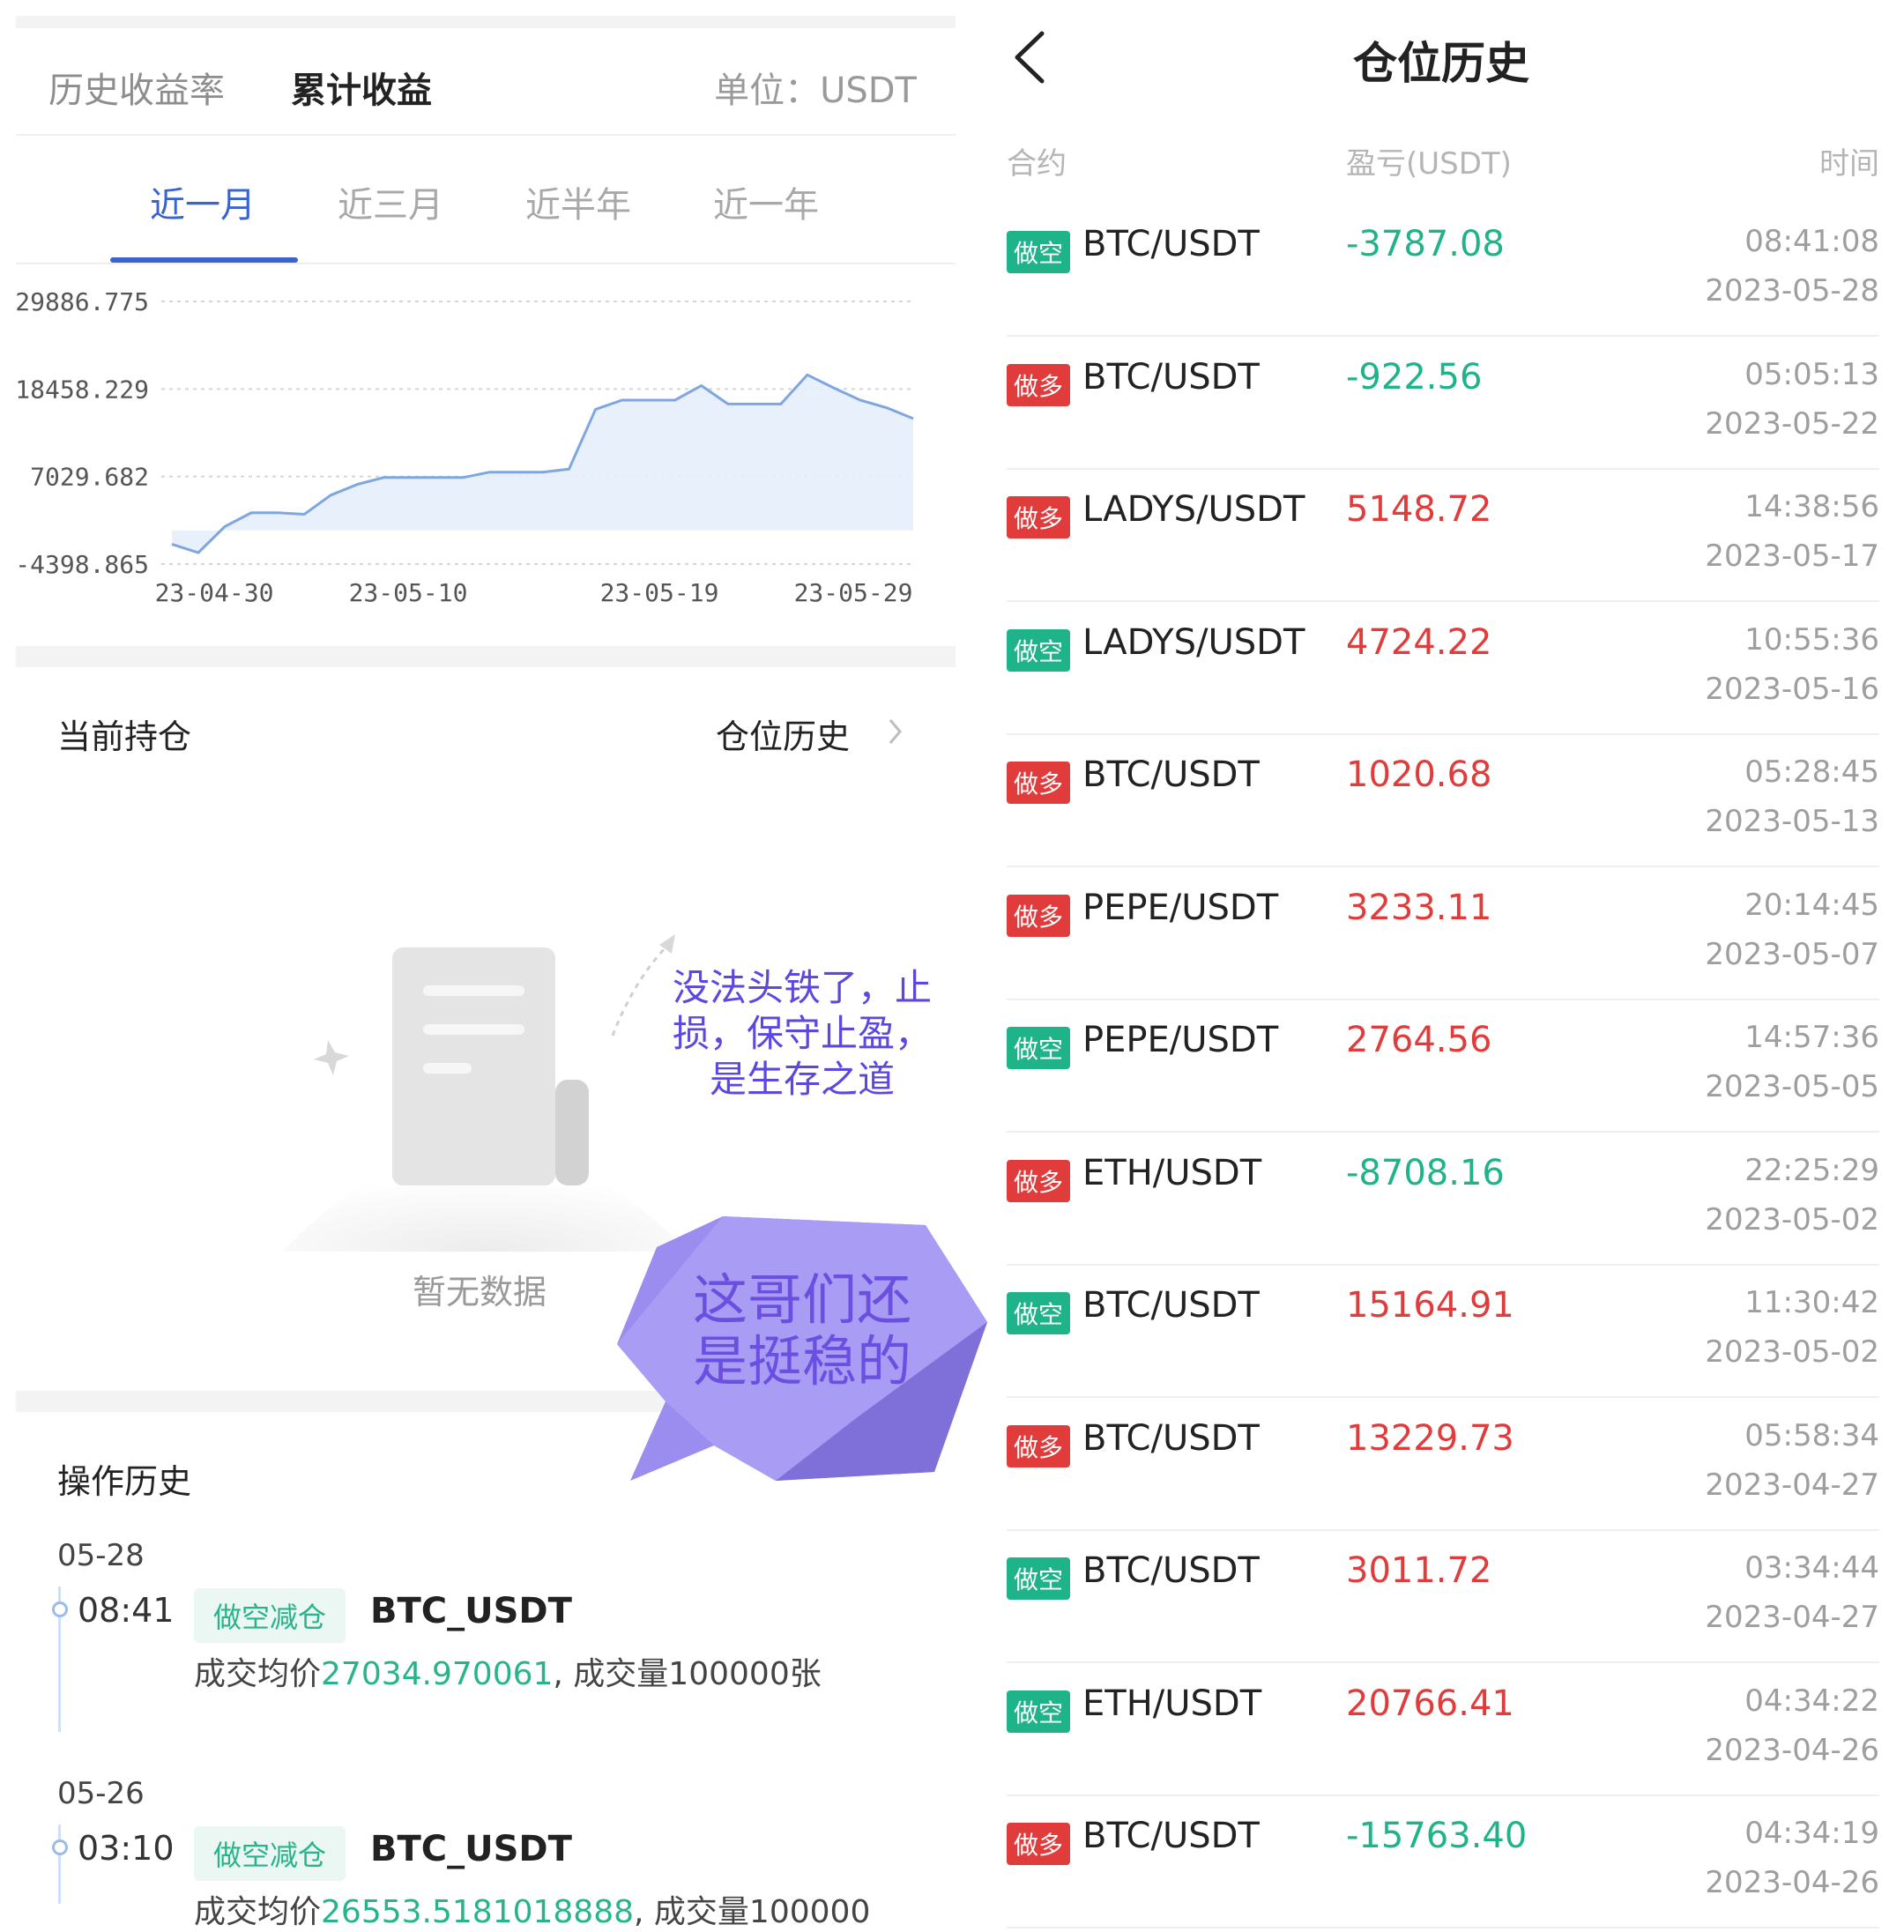 This screenshot has height=1932, width=1904. I want to click on pnl-value: 3233.11, so click(1419, 907).